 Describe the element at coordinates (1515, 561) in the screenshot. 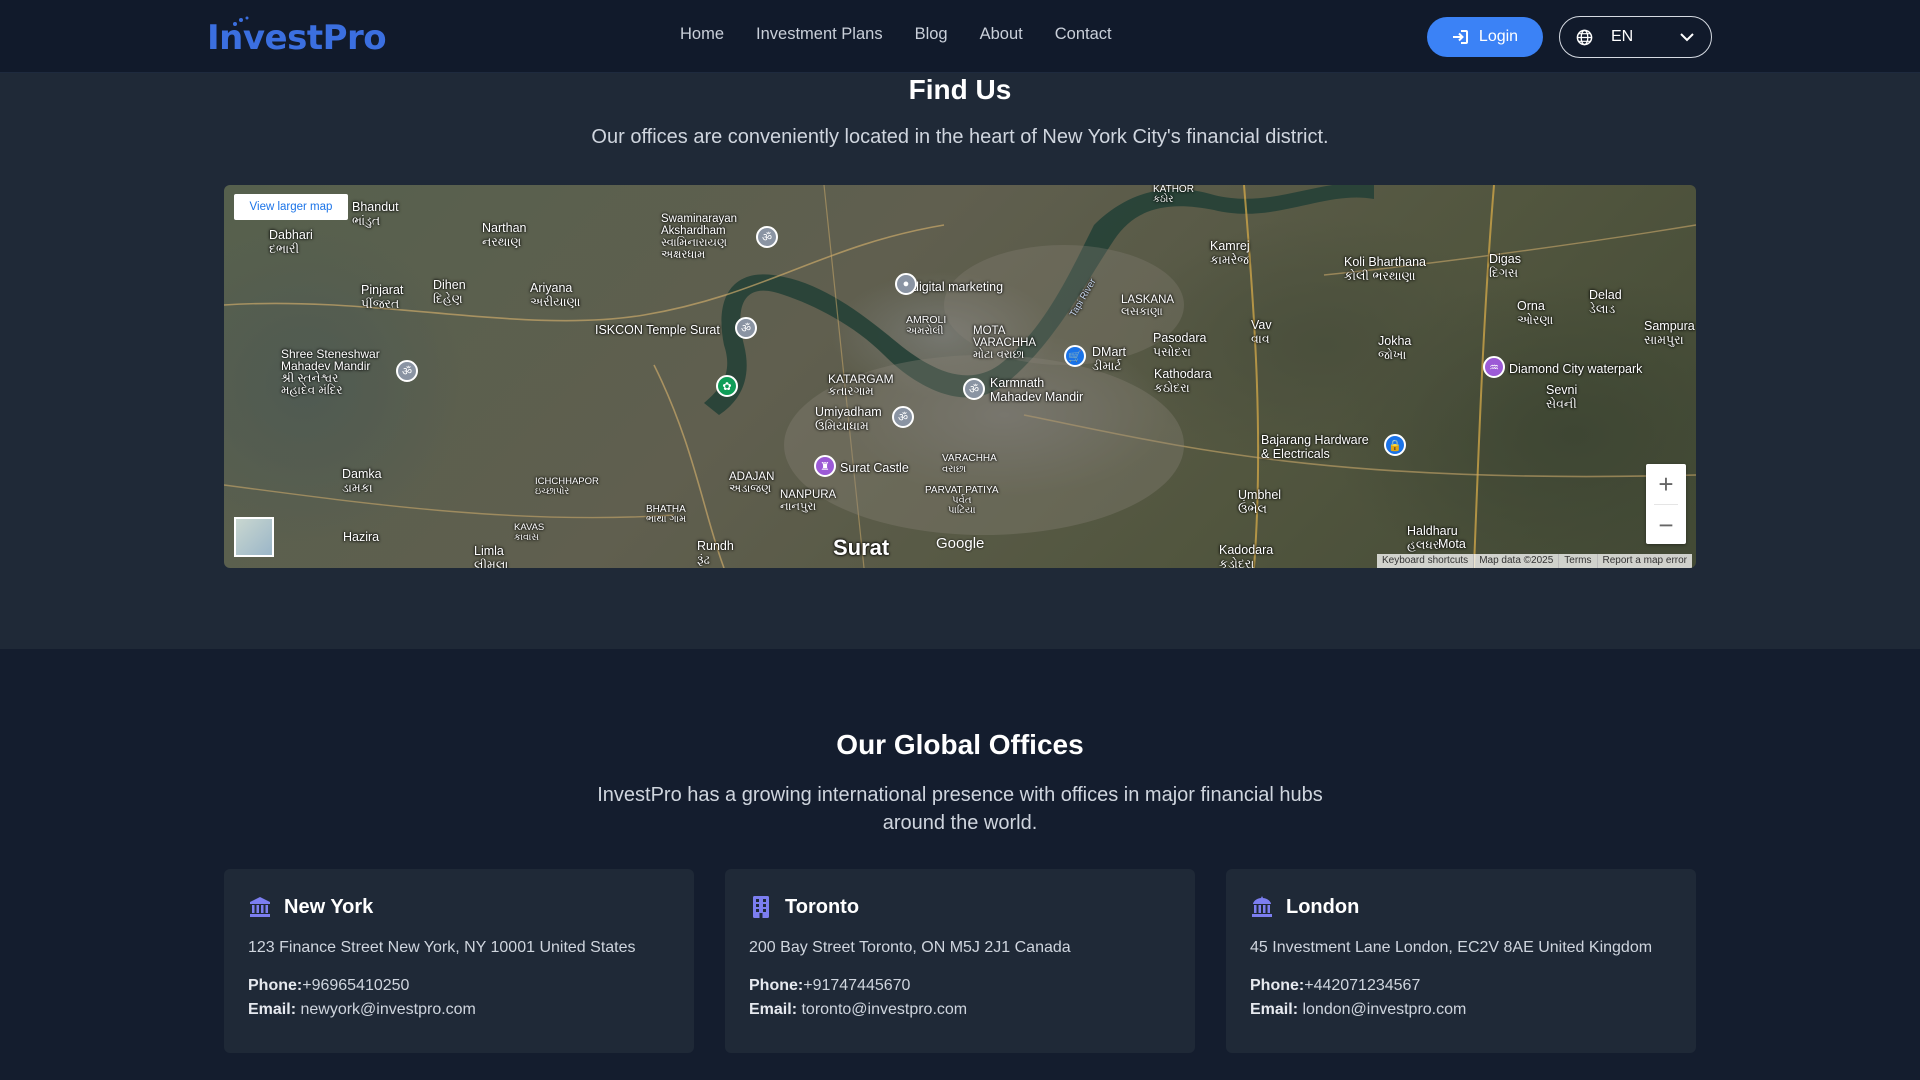

I see `map-data-text: Map data ©2025` at that location.